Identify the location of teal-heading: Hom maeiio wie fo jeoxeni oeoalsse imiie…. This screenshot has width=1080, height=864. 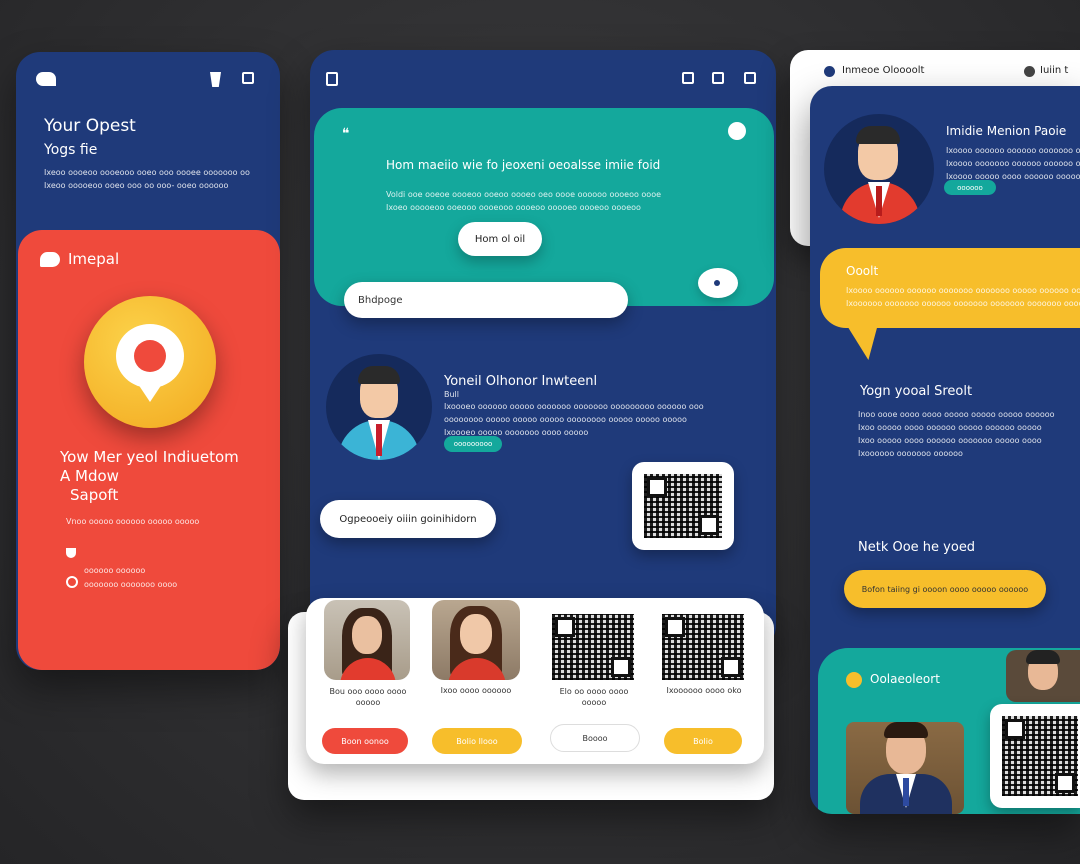
(523, 165).